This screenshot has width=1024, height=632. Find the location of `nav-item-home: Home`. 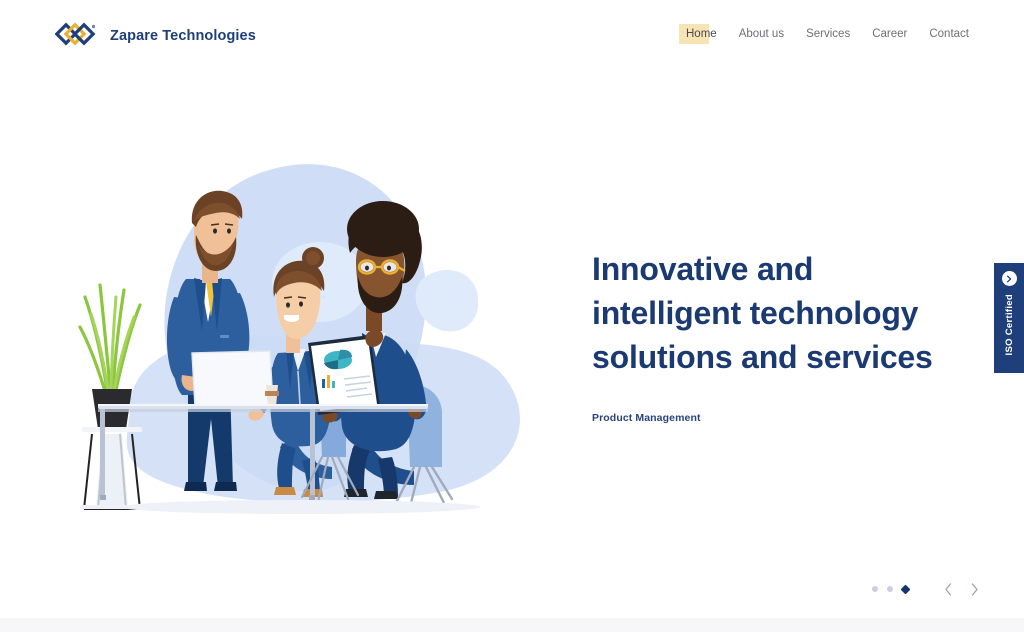

nav-item-home: Home is located at coordinates (709, 34).